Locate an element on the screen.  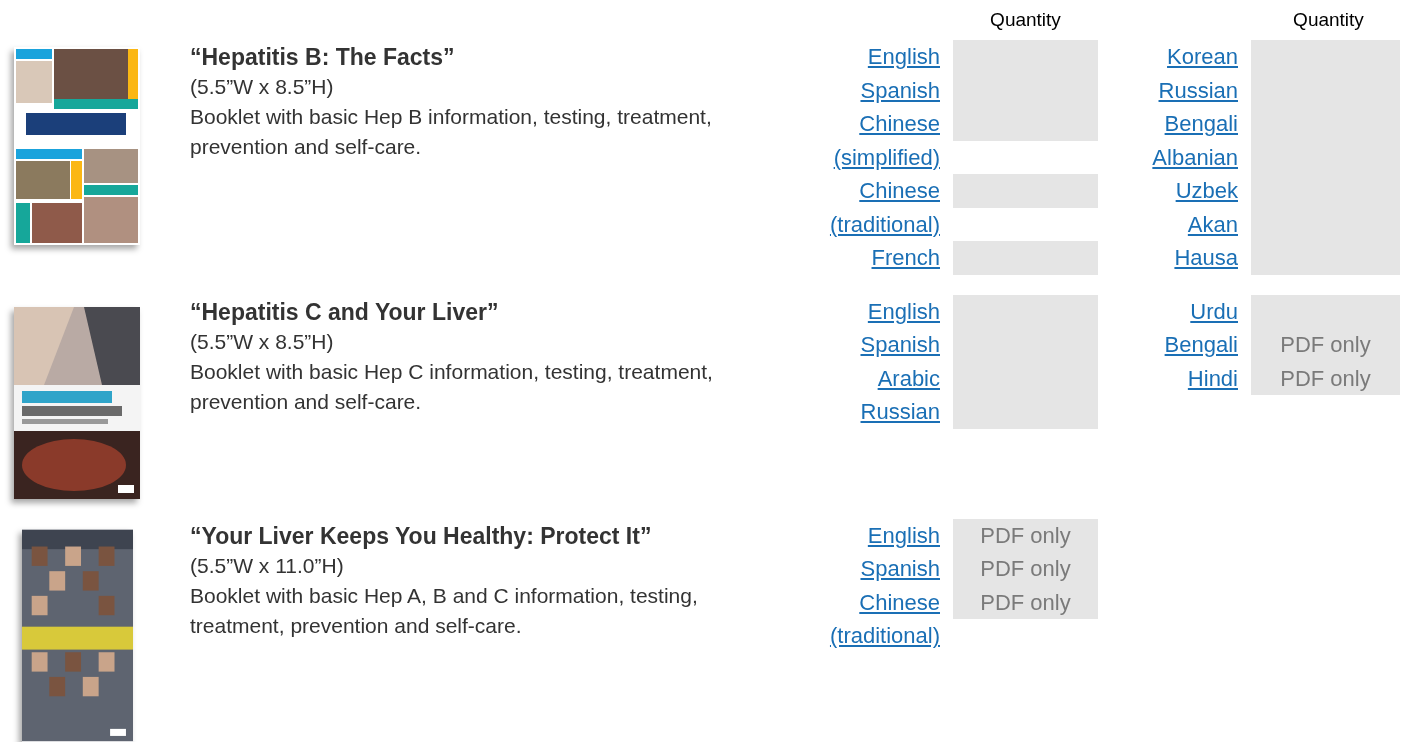
language-link: Hausa is located at coordinates (1168, 258).